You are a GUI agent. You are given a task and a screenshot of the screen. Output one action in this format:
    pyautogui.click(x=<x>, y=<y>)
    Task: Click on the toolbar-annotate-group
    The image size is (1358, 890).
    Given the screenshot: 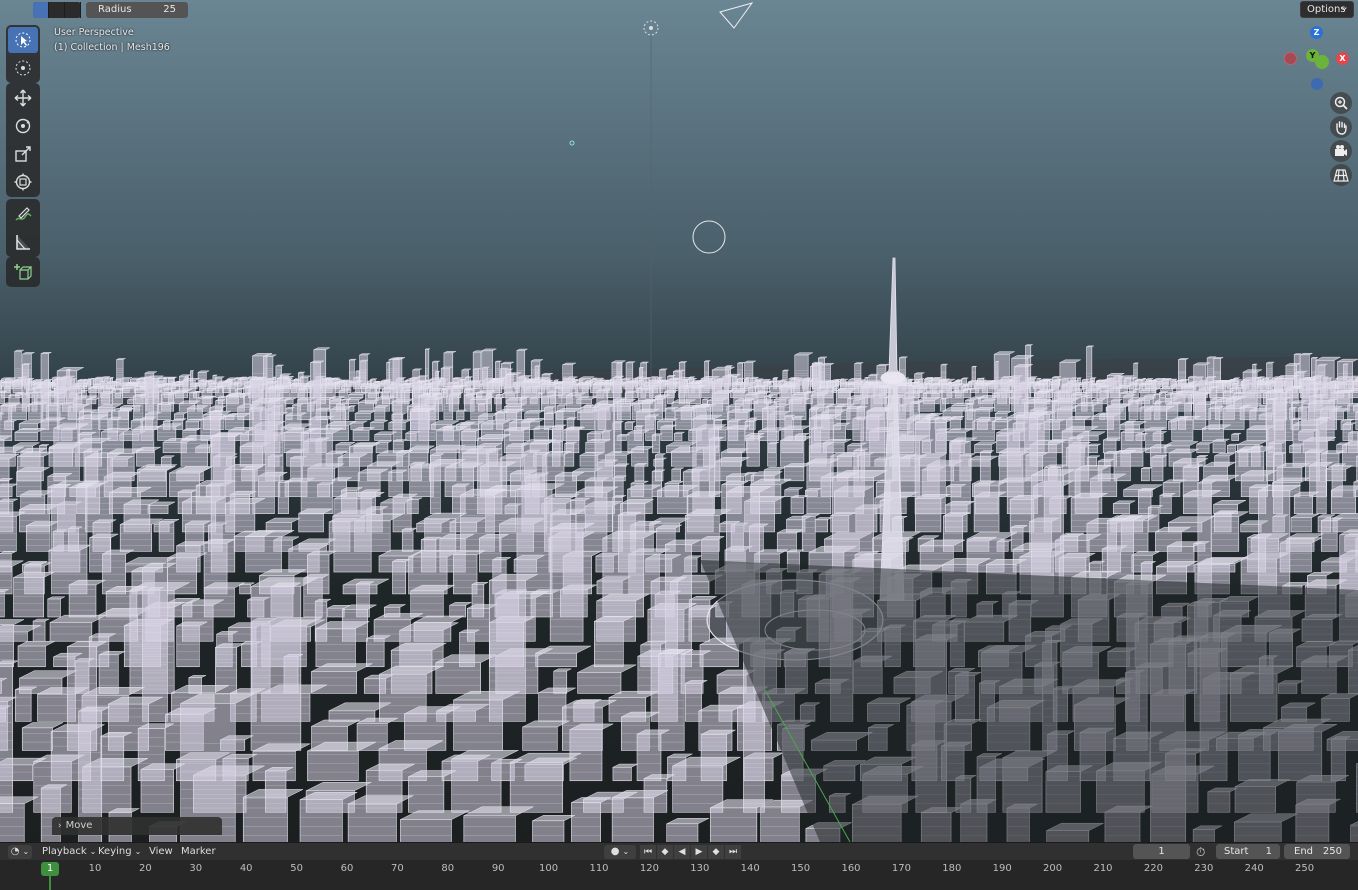 What is the action you would take?
    pyautogui.click(x=23, y=228)
    